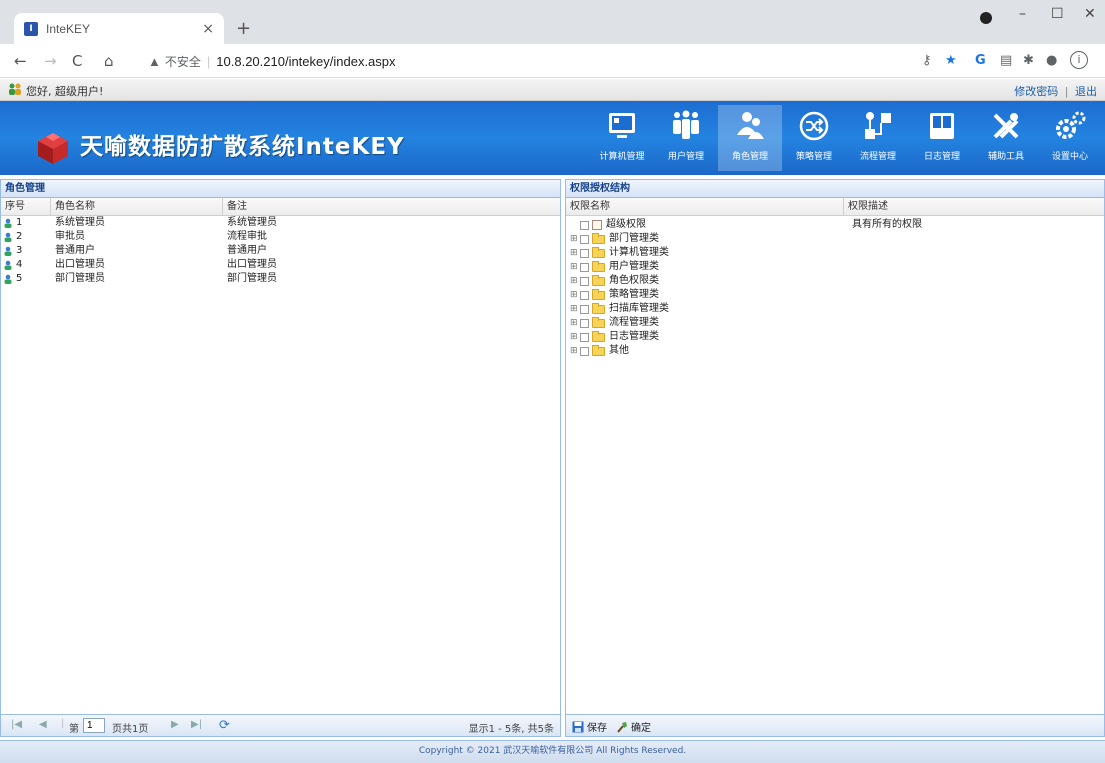 The height and width of the screenshot is (763, 1105). I want to click on new-tab-icon: +, so click(243, 28).